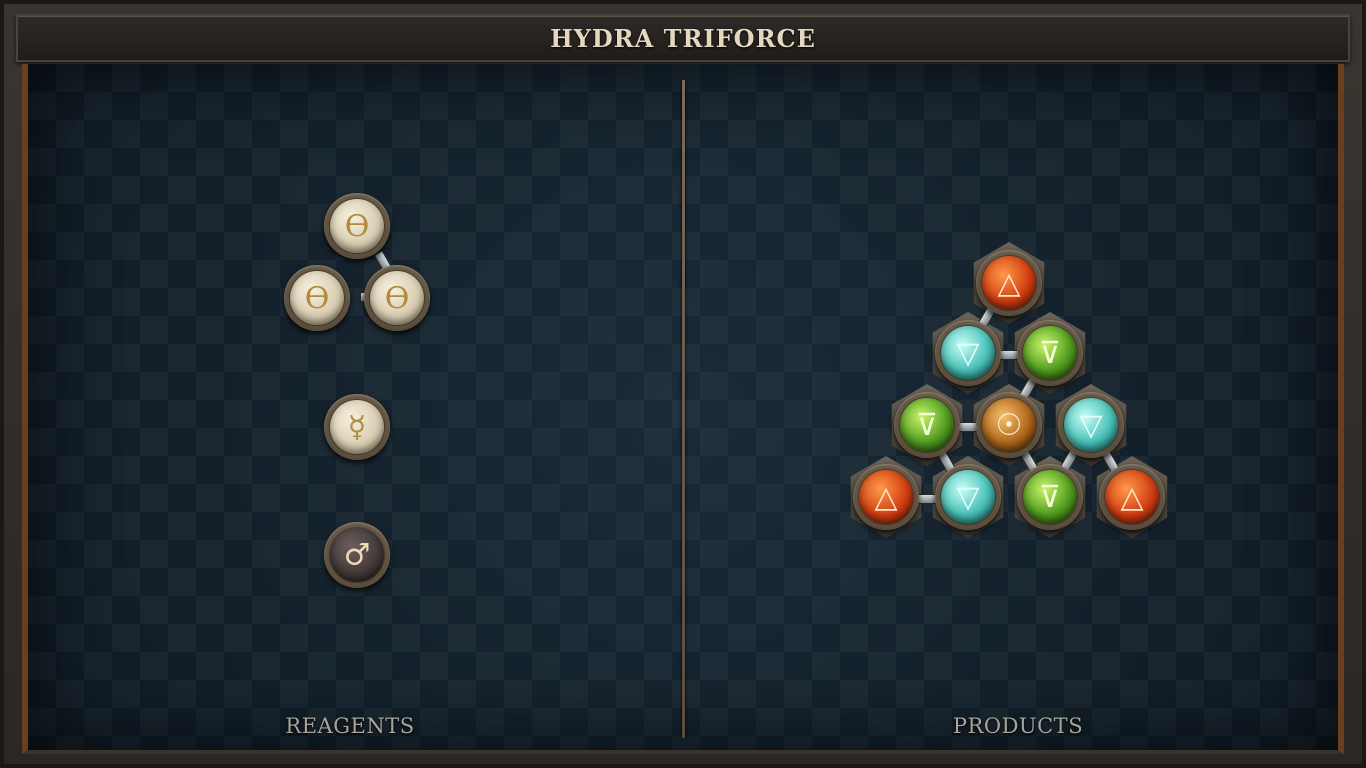 The width and height of the screenshot is (1366, 768). I want to click on sun-gem: ☉, so click(1009, 425).